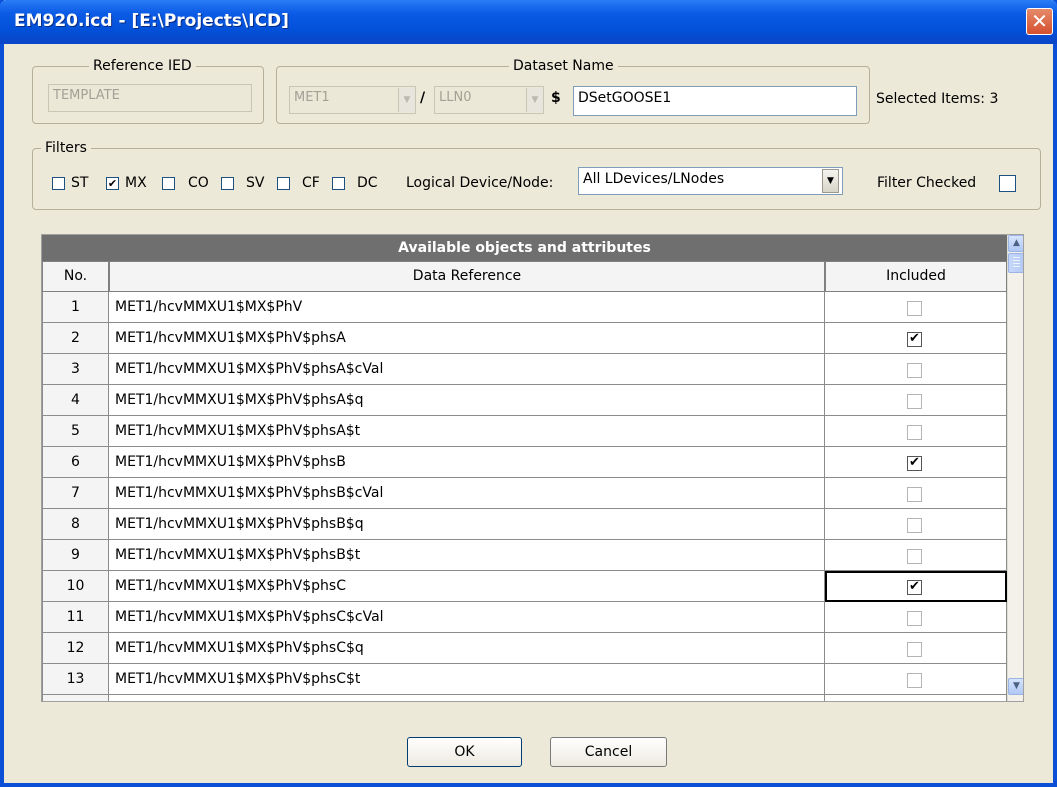  What do you see at coordinates (654, 179) in the screenshot?
I see `logical-device-node-value: All LDevices/LNodes` at bounding box center [654, 179].